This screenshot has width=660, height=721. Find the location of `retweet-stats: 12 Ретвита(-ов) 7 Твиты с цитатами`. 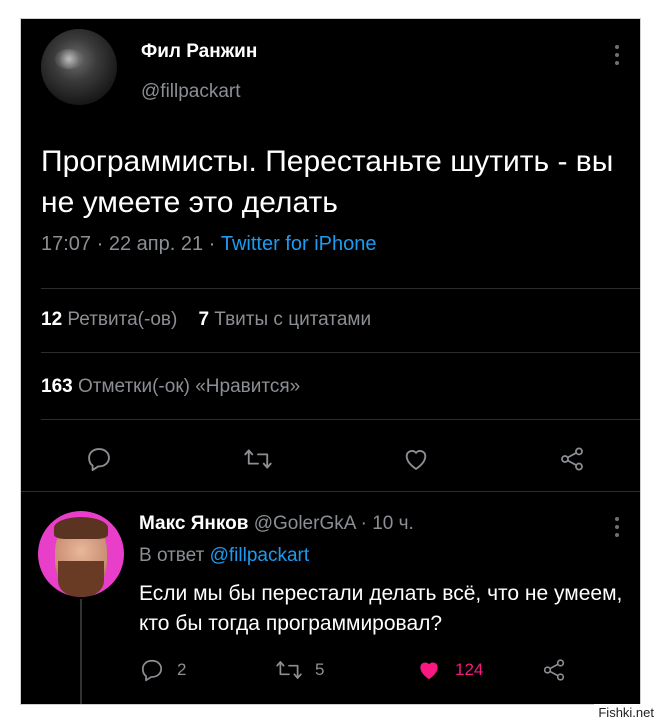

retweet-stats: 12 Ретвита(-ов) 7 Твиты с цитатами is located at coordinates (206, 320).